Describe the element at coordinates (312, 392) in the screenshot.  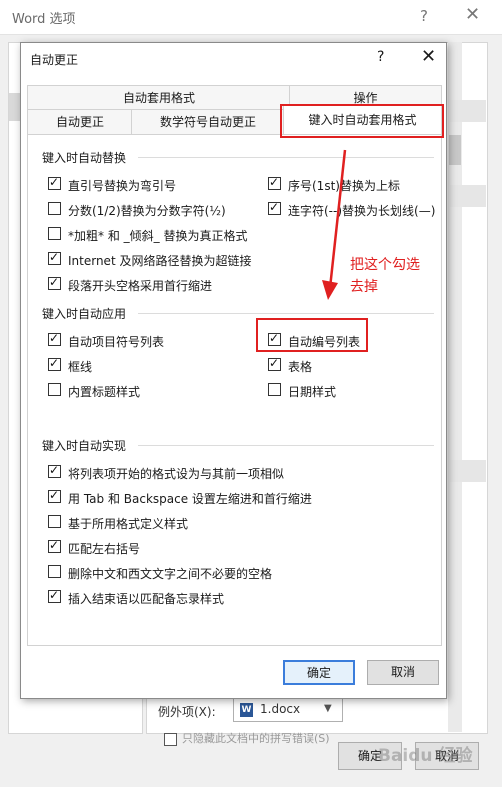
I see `option-label: 日期样式` at that location.